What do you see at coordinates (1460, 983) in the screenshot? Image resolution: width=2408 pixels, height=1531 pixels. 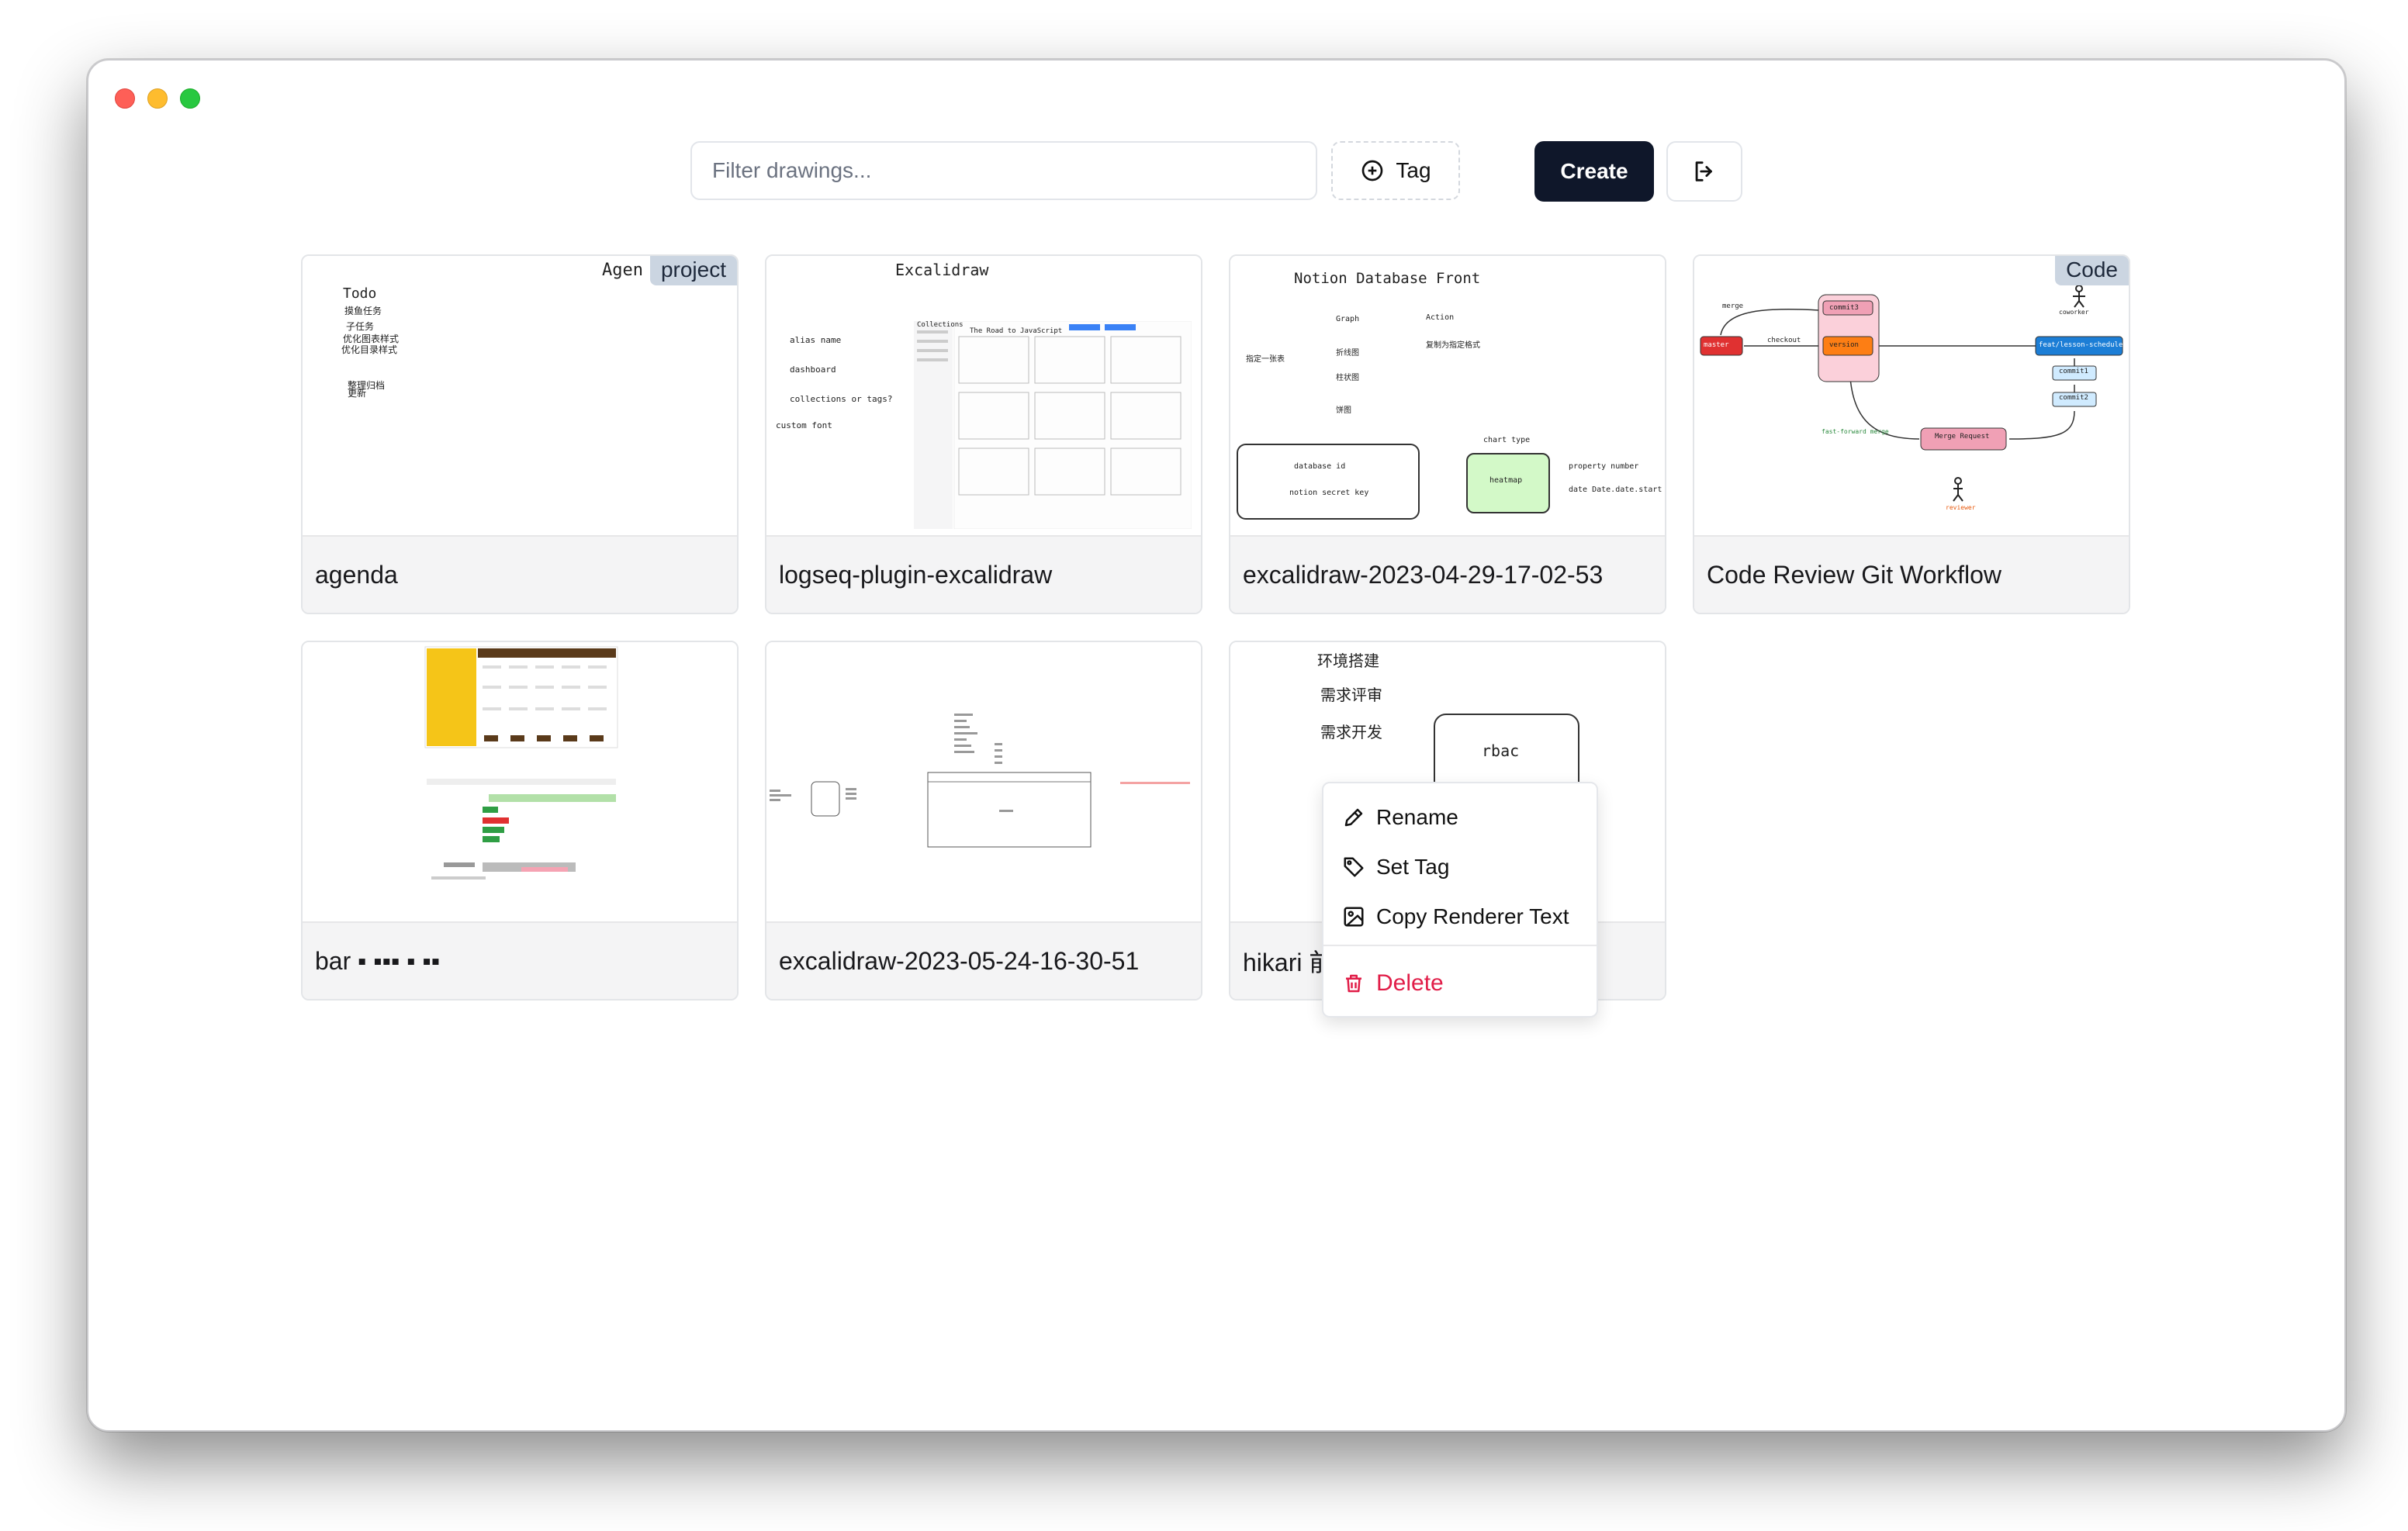 I see `delete-menu-item: Delete` at bounding box center [1460, 983].